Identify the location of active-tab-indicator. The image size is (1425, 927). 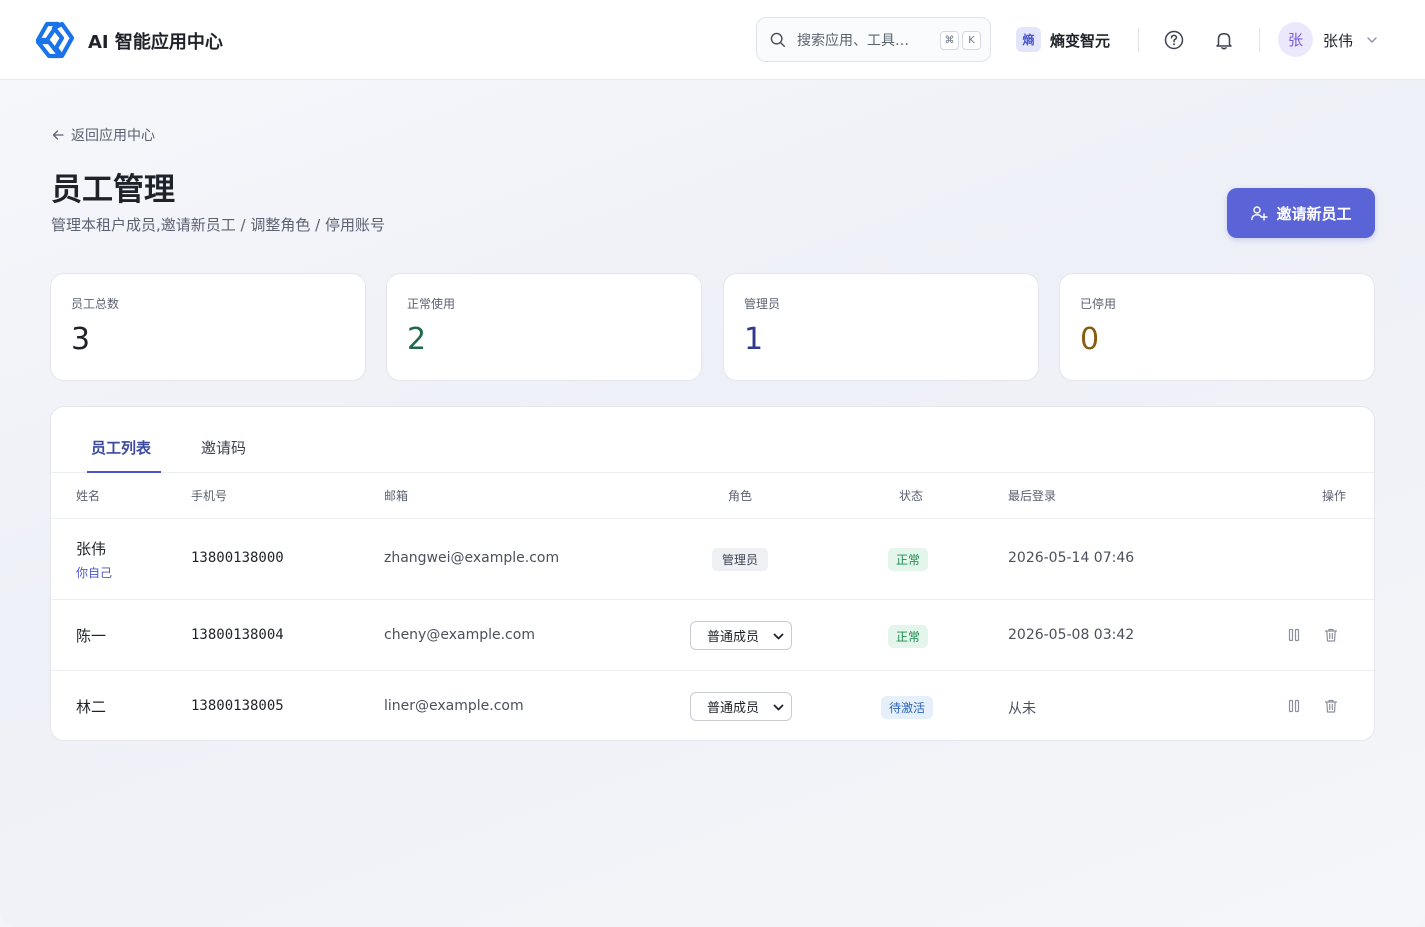
(124, 472).